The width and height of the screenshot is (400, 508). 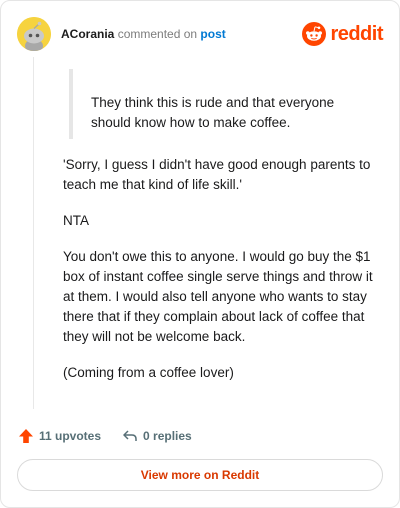 I want to click on reddit-wordmark: reddit, so click(x=356, y=34).